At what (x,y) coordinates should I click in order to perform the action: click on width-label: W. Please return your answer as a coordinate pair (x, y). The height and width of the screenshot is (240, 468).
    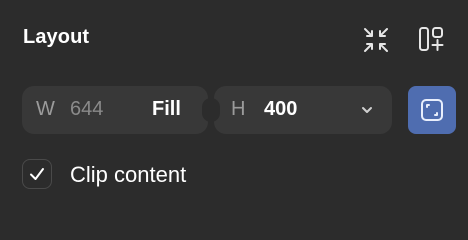
    Looking at the image, I should click on (45, 109).